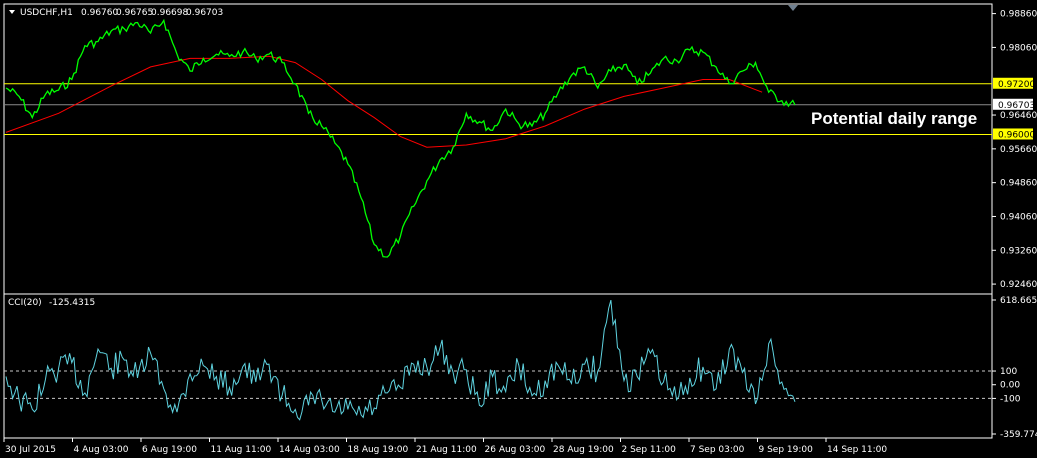 This screenshot has height=458, width=1037. What do you see at coordinates (204, 13) in the screenshot?
I see `price-header-close: 0.96703` at bounding box center [204, 13].